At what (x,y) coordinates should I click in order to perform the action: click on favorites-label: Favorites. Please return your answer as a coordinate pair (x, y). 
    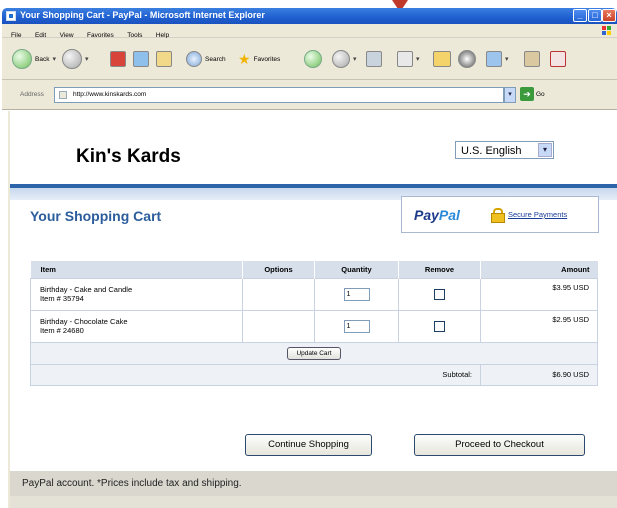
    Looking at the image, I should click on (267, 59).